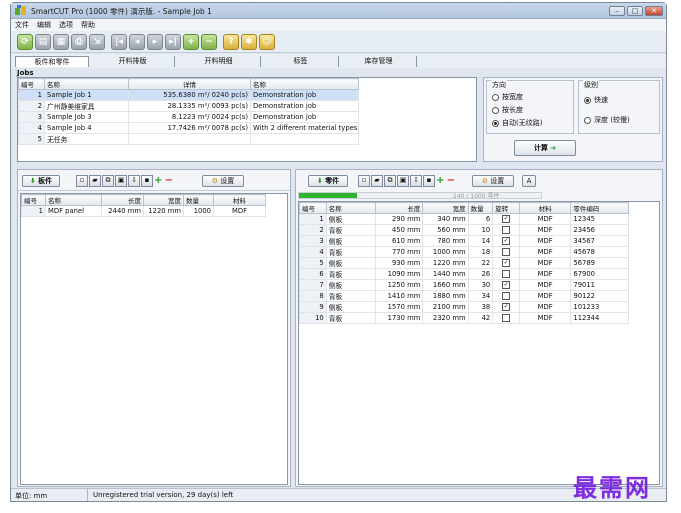  I want to click on add-record-icon: +, so click(191, 42).